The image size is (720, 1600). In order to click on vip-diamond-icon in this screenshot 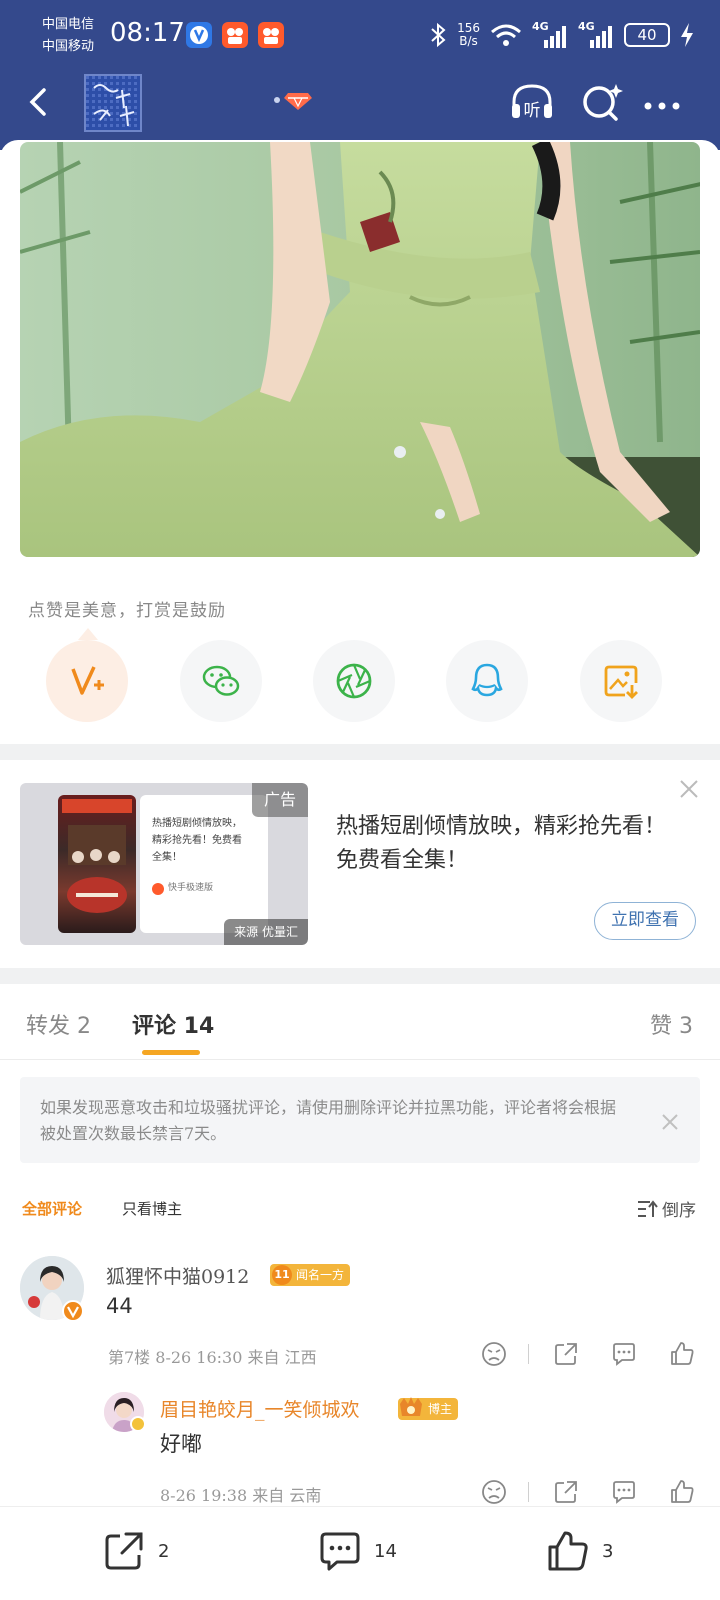, I will do `click(293, 101)`.